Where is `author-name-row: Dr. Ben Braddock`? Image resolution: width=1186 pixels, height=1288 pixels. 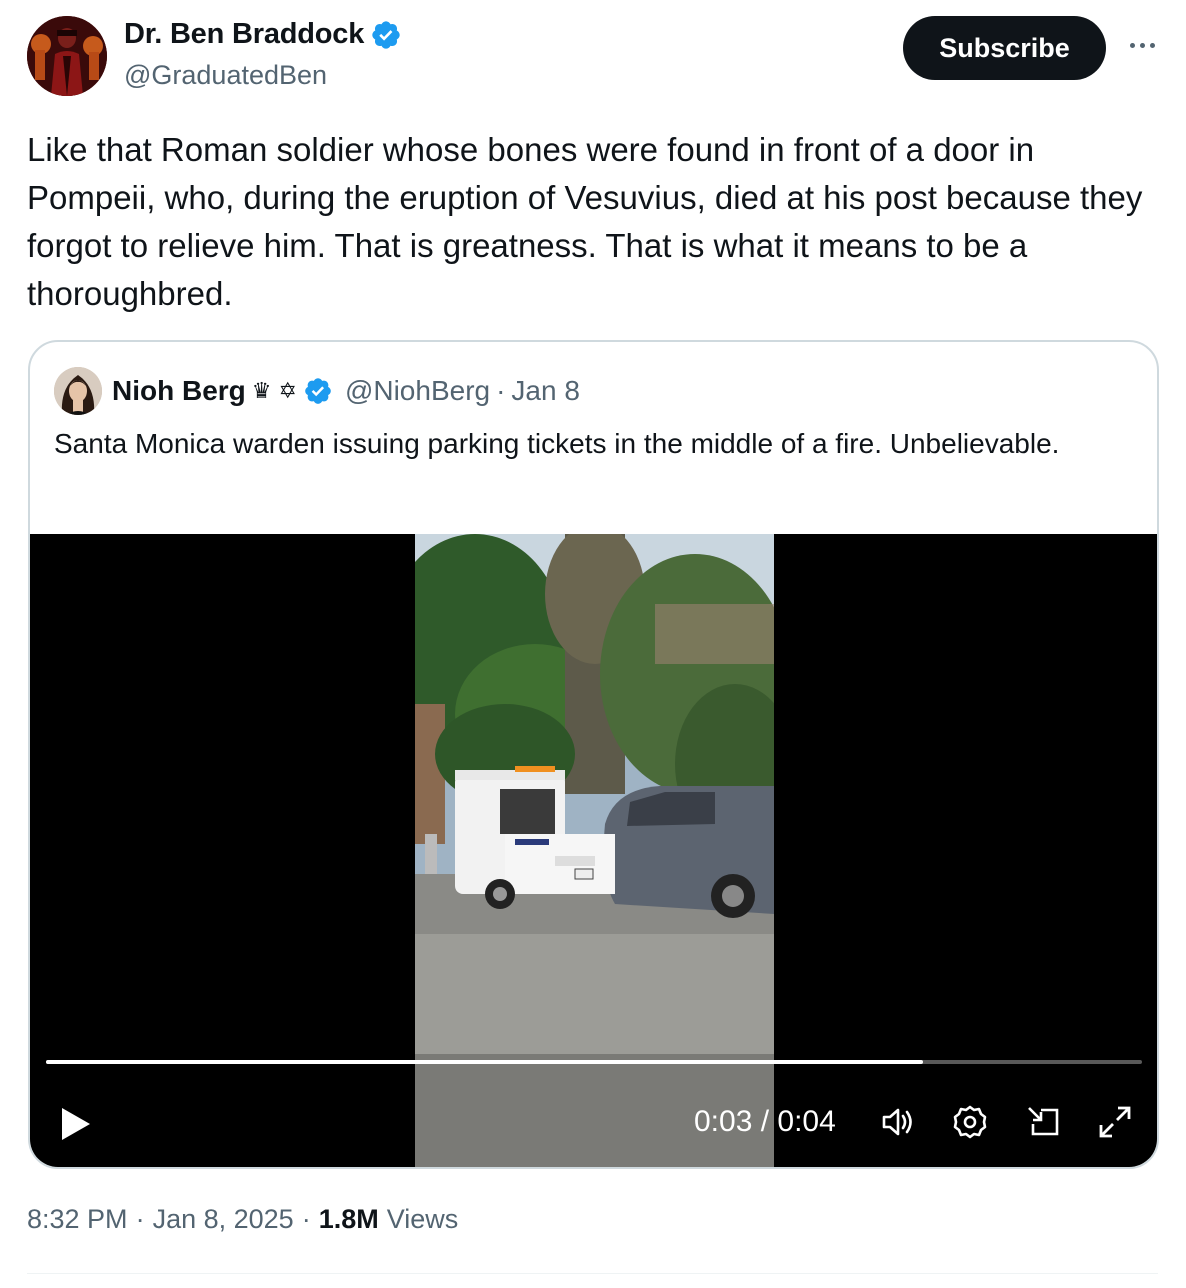
author-name-row: Dr. Ben Braddock is located at coordinates (263, 34).